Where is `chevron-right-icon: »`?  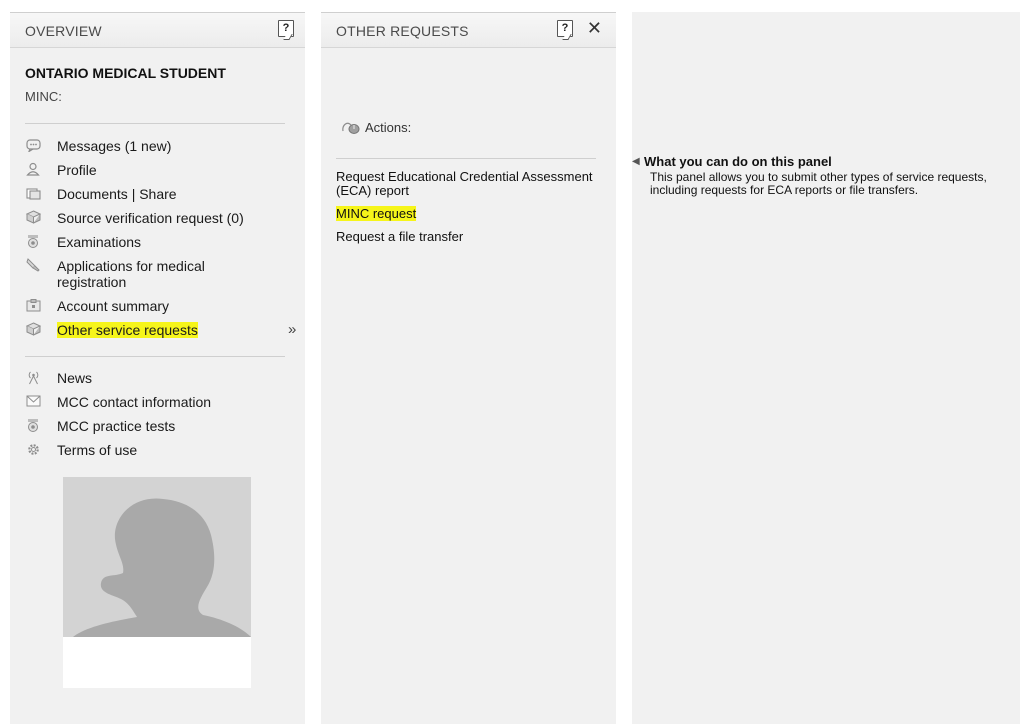
chevron-right-icon: » is located at coordinates (292, 329).